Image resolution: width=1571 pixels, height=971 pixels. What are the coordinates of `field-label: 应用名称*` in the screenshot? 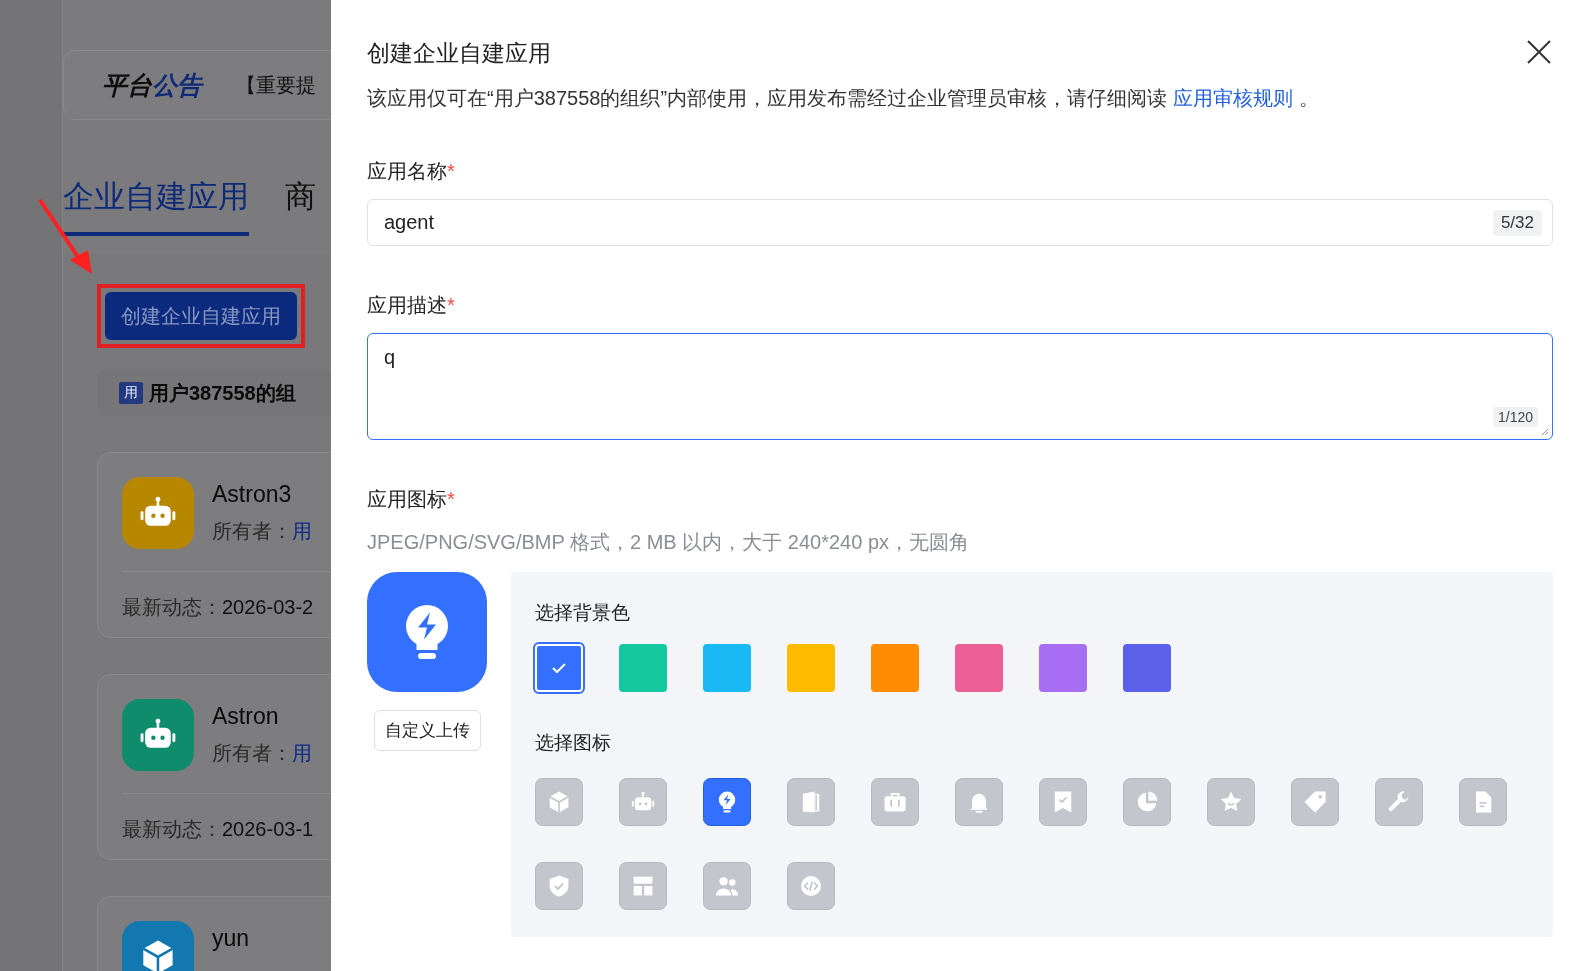 It's located at (411, 171).